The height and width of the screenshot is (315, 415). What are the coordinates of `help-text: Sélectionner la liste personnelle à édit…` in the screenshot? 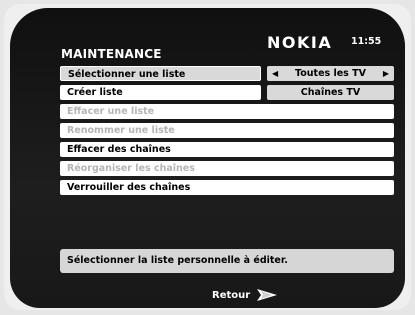 It's located at (227, 261).